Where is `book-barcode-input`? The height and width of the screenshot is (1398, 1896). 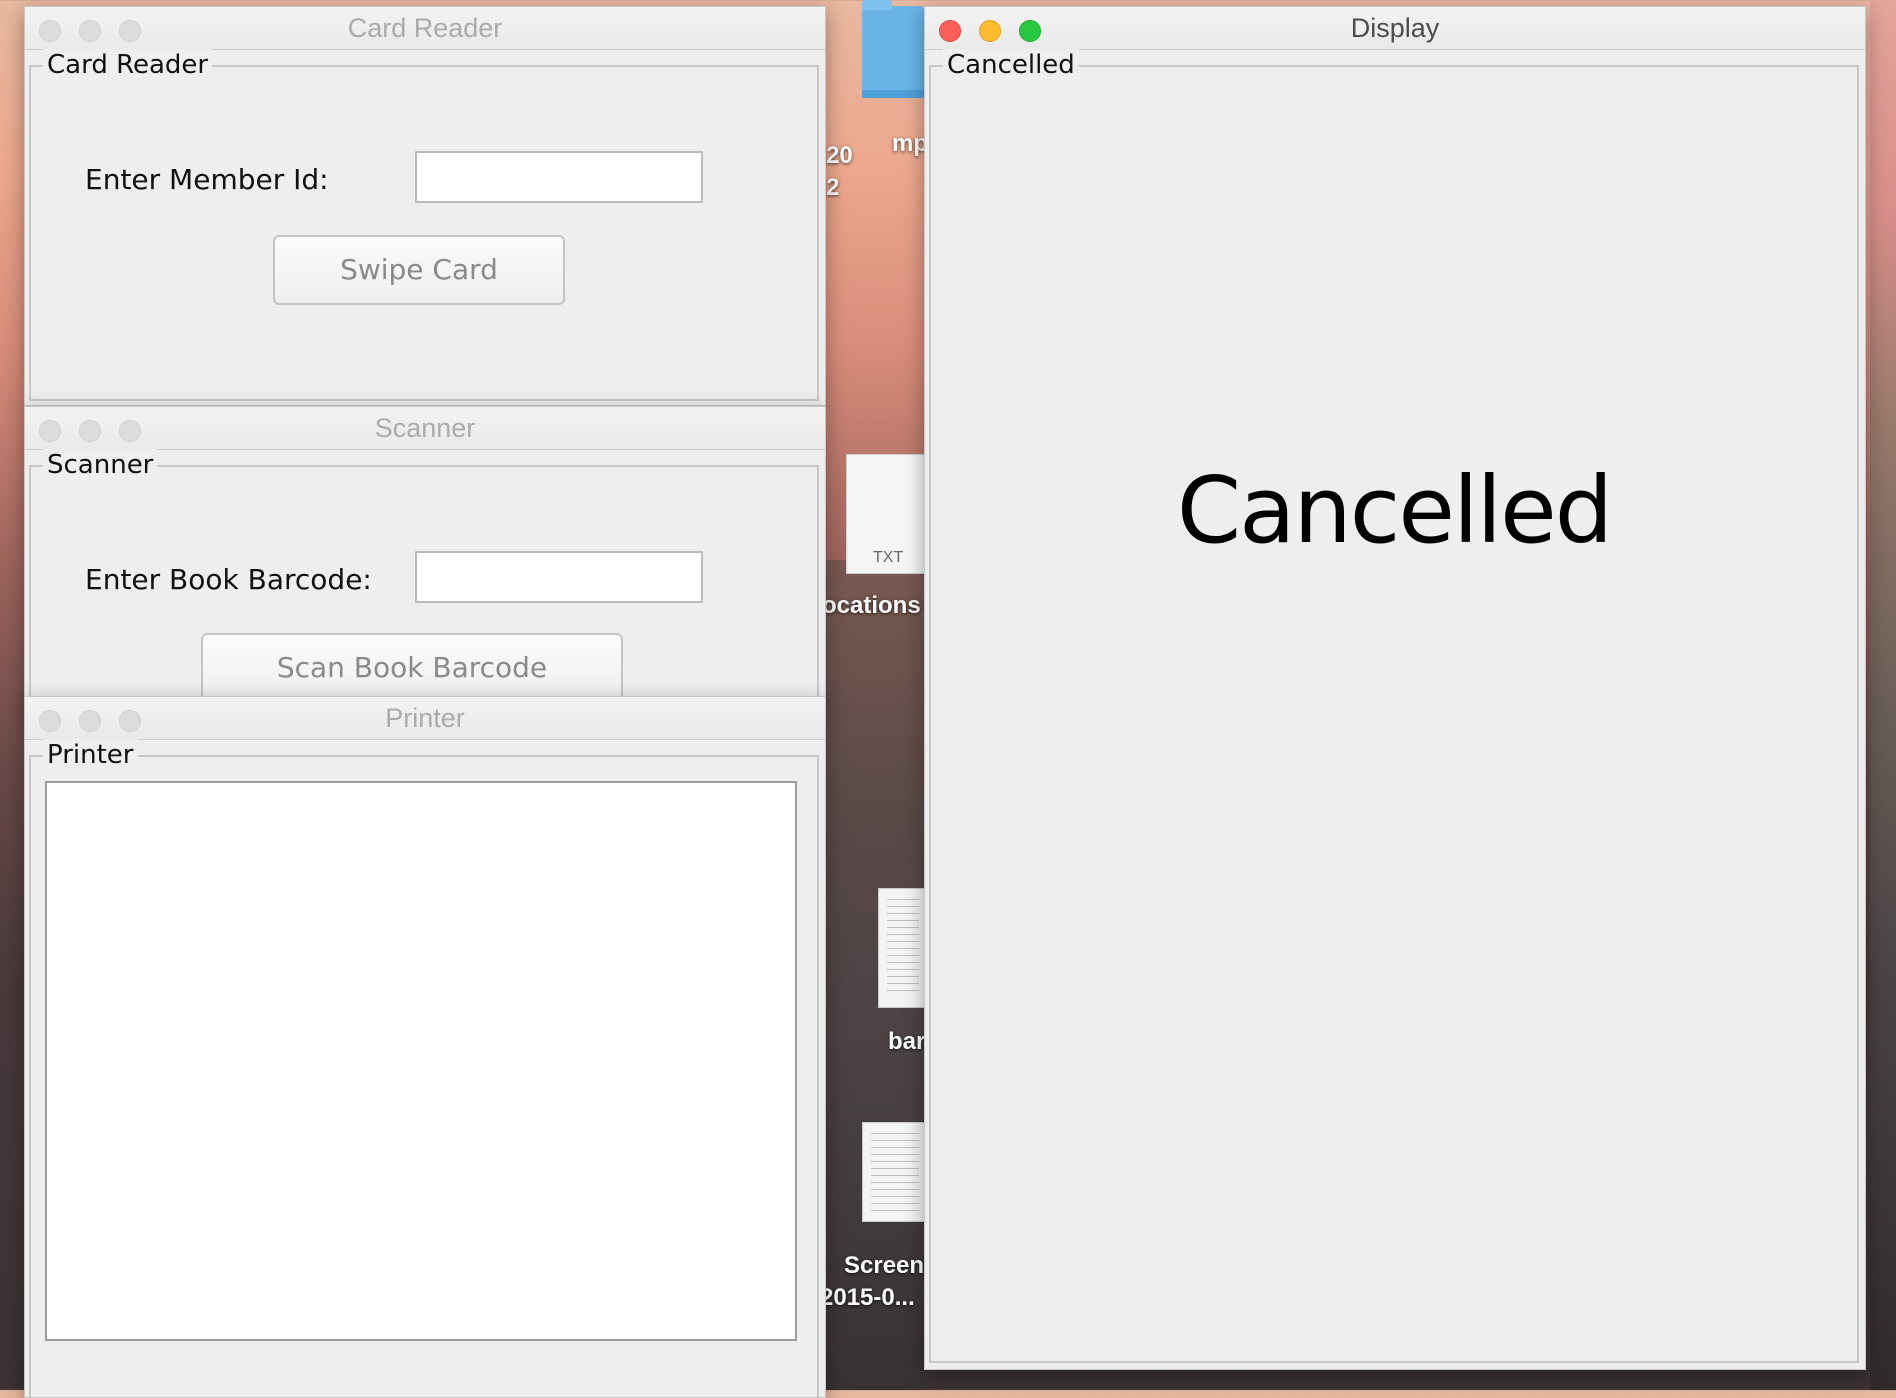
book-barcode-input is located at coordinates (559, 577).